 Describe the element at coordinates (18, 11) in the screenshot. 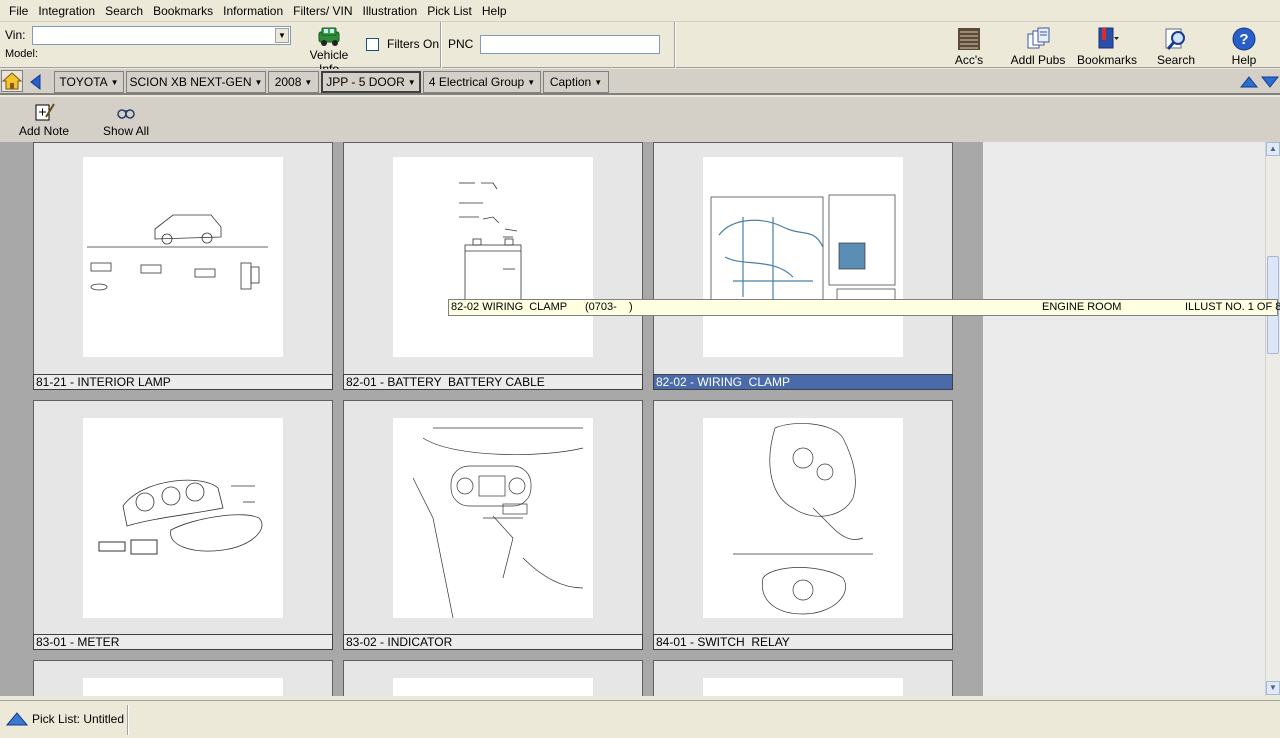

I see `menu-file: File` at that location.